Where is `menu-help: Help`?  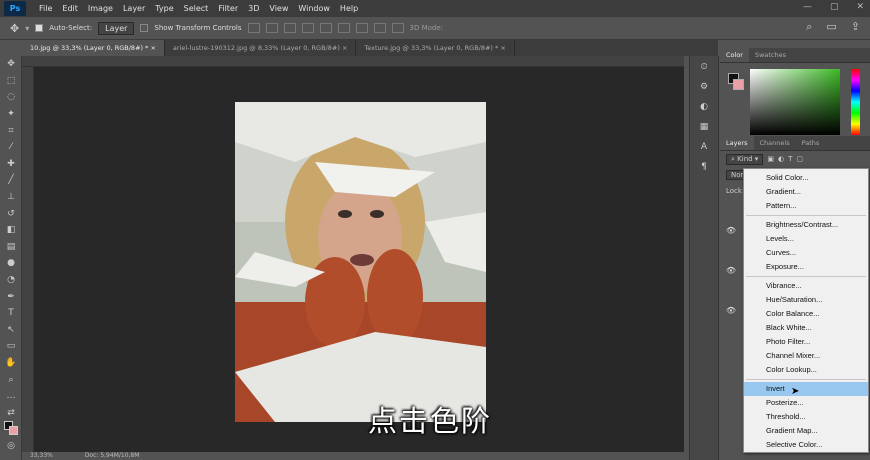 menu-help: Help is located at coordinates (349, 8).